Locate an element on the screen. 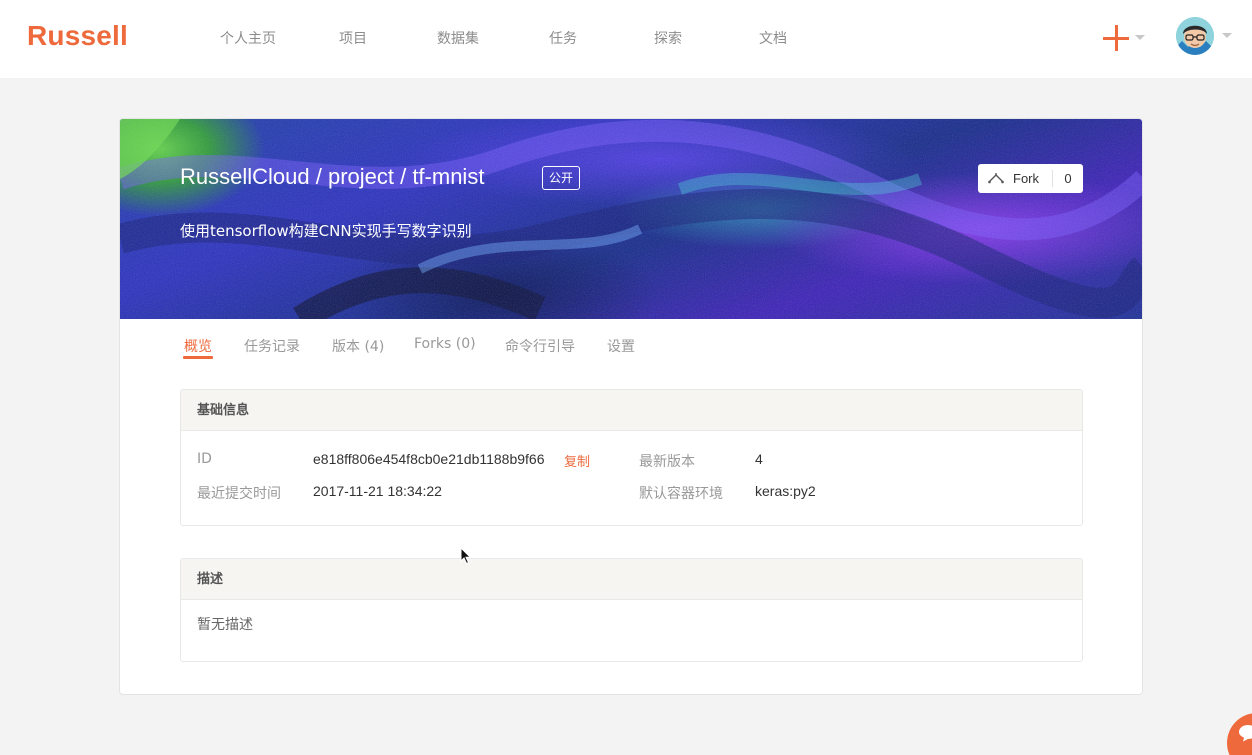 Image resolution: width=1252 pixels, height=755 pixels. default-env-label: 默认容器环境 is located at coordinates (681, 494).